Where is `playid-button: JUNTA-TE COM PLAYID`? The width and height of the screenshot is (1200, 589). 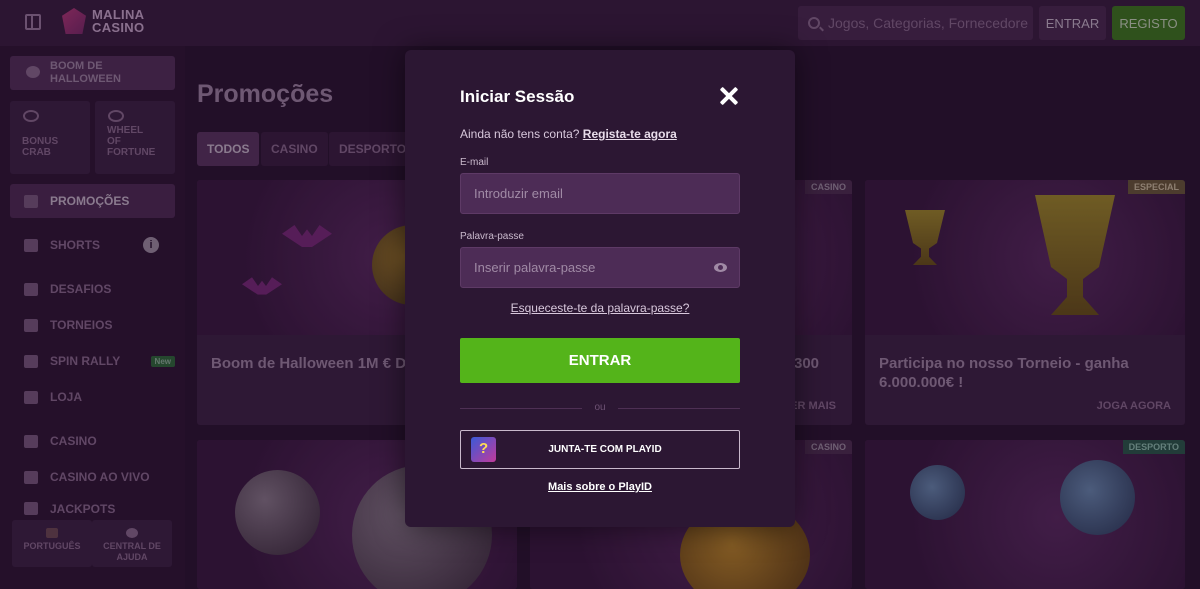 playid-button: JUNTA-TE COM PLAYID is located at coordinates (600, 449).